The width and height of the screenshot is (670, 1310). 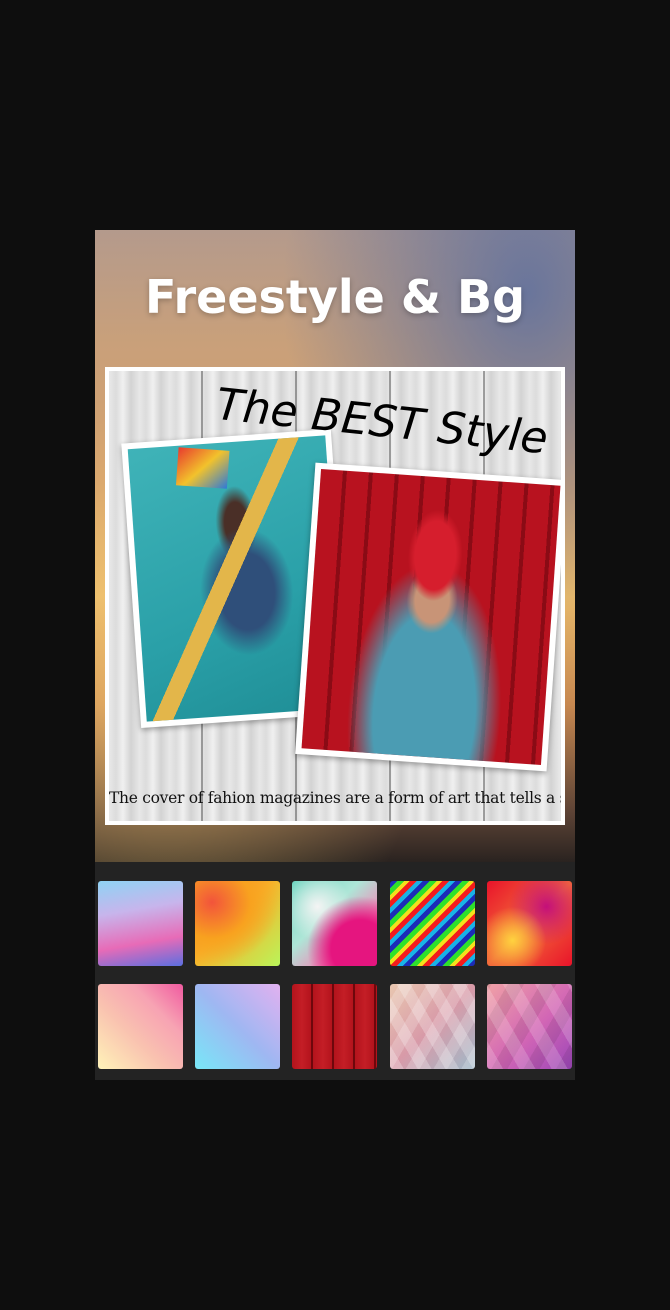 What do you see at coordinates (140, 1026) in the screenshot?
I see `bg-swatch-gradient-cream-pink` at bounding box center [140, 1026].